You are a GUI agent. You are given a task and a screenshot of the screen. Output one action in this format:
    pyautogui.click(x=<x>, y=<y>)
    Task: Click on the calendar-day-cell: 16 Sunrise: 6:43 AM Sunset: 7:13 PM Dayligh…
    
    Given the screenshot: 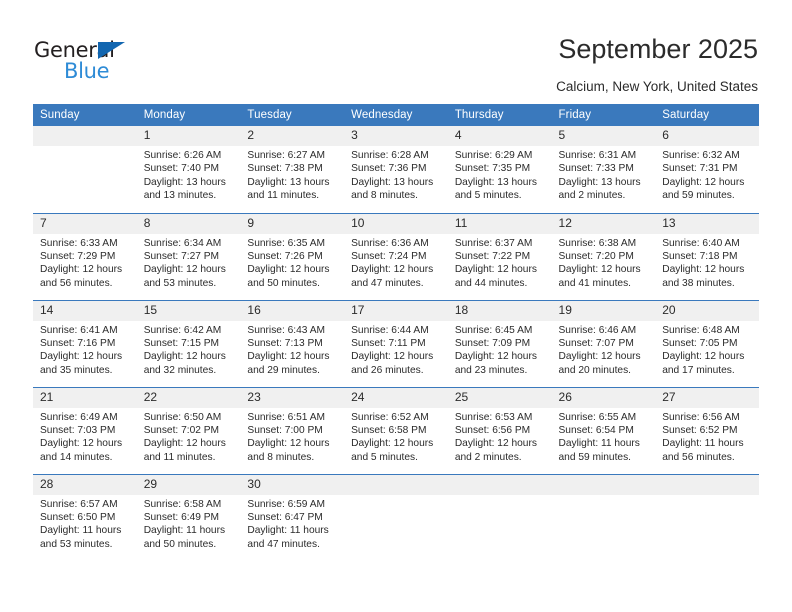 What is the action you would take?
    pyautogui.click(x=292, y=343)
    